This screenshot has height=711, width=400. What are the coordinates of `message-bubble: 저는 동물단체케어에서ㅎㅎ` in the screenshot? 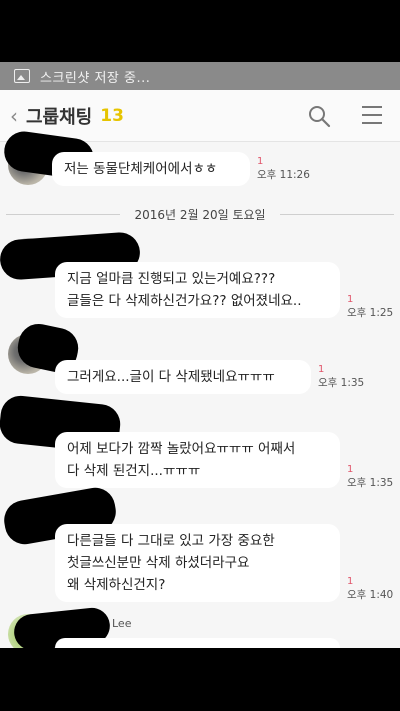 It's located at (151, 169).